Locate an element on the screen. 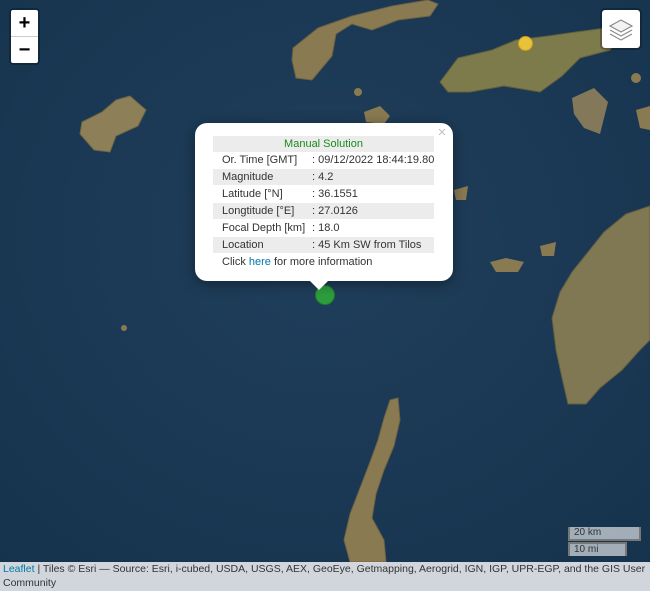 Image resolution: width=650 pixels, height=591 pixels. popup-row-latitude: Latitude [°N] : 36.1551 is located at coordinates (323, 194).